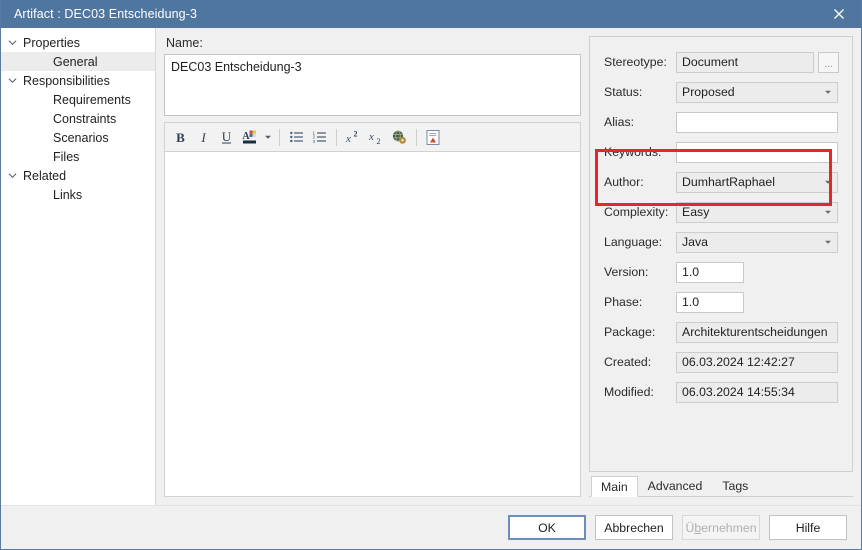 Image resolution: width=862 pixels, height=550 pixels. I want to click on ok-button: OK, so click(547, 527).